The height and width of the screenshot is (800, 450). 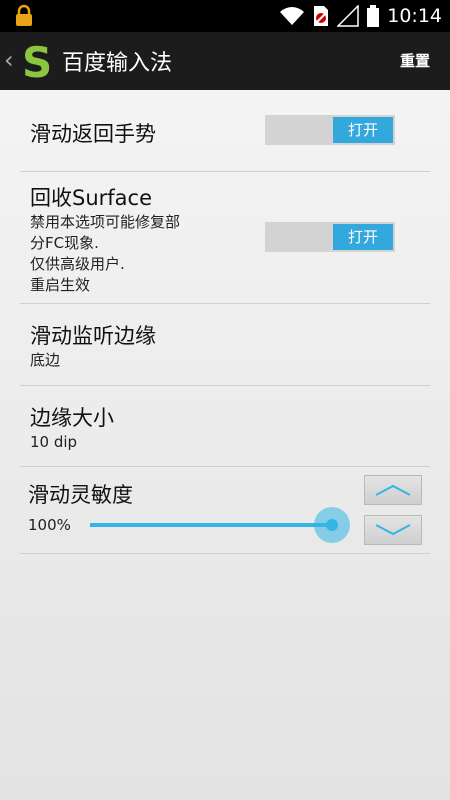 I want to click on pref-title: 回收Surface, so click(x=91, y=198).